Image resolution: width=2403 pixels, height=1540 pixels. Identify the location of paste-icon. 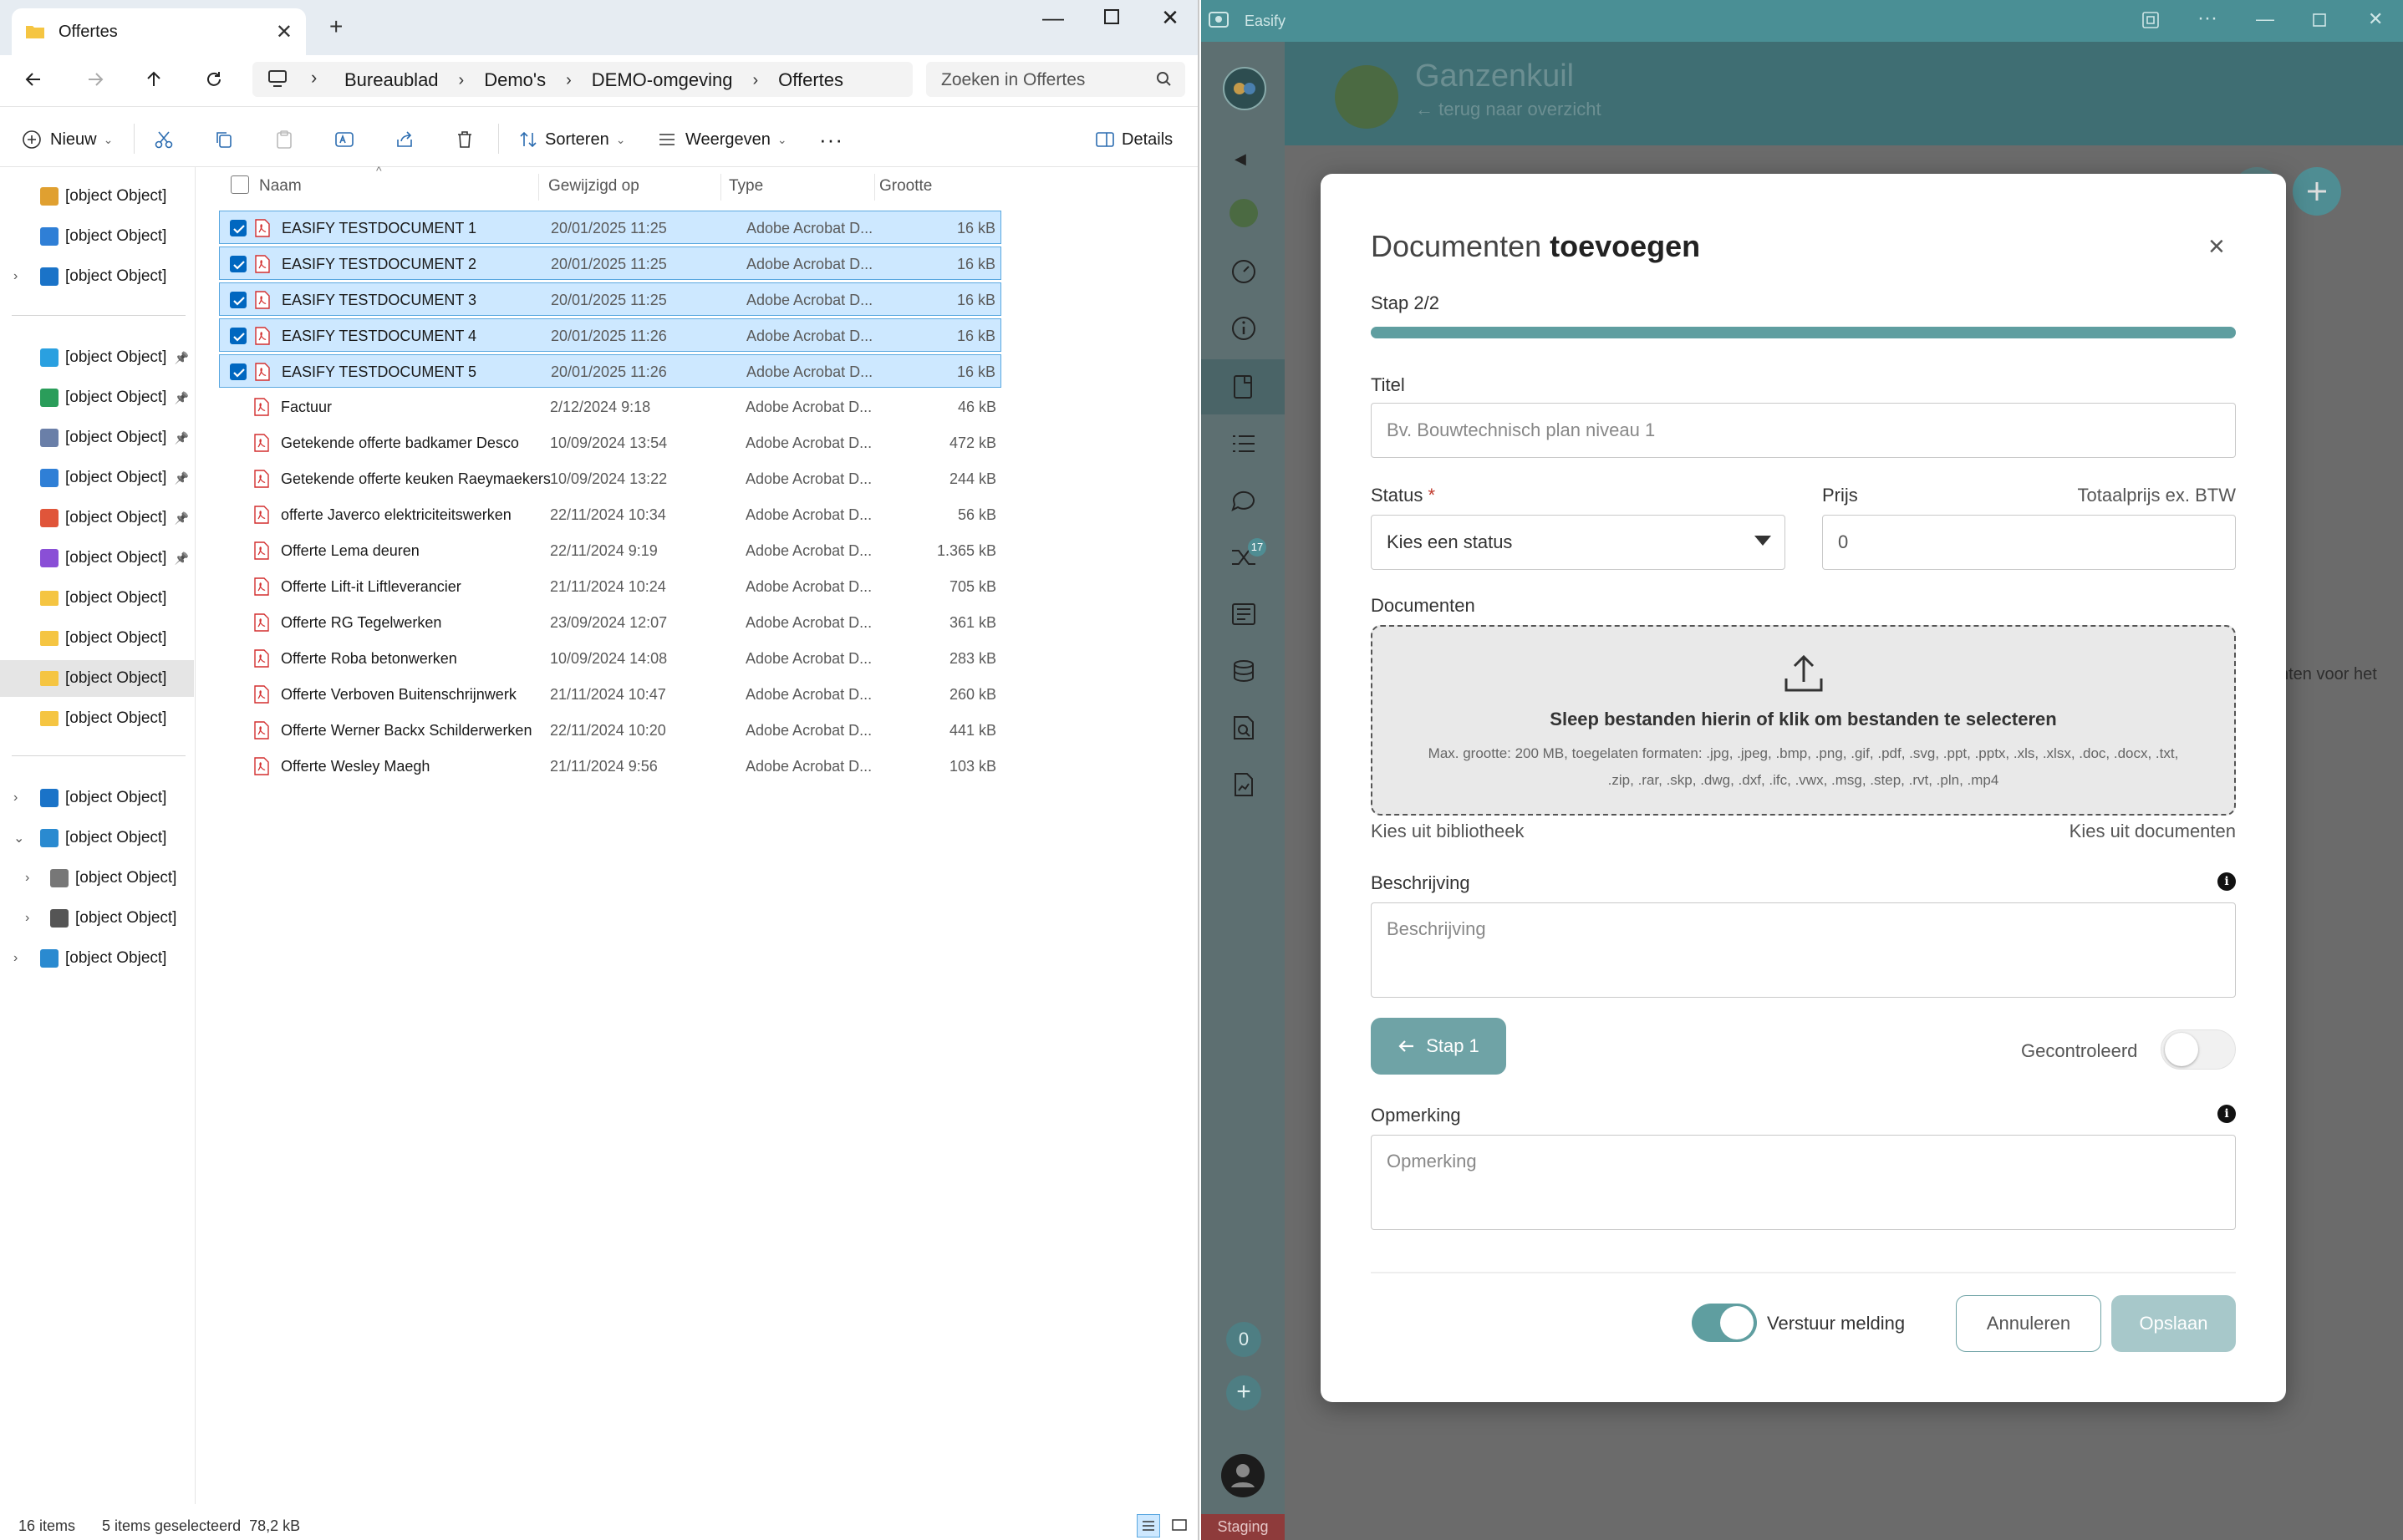
(284, 139).